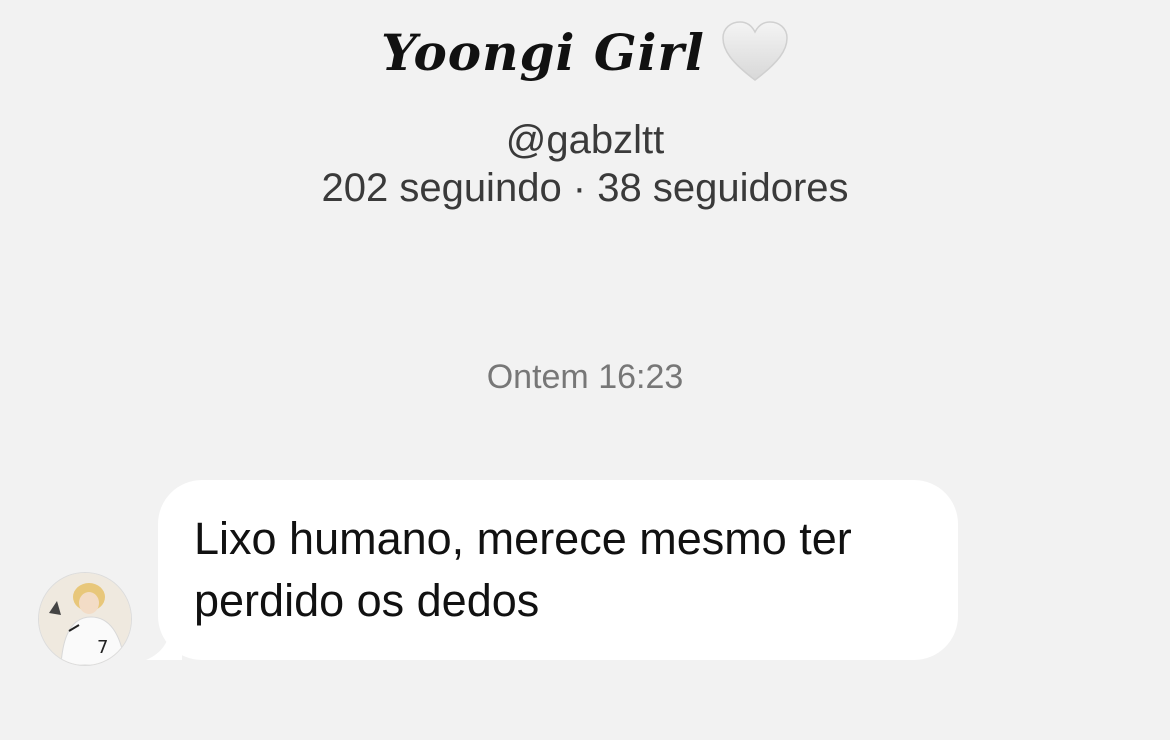  I want to click on avatar: 7, so click(85, 619).